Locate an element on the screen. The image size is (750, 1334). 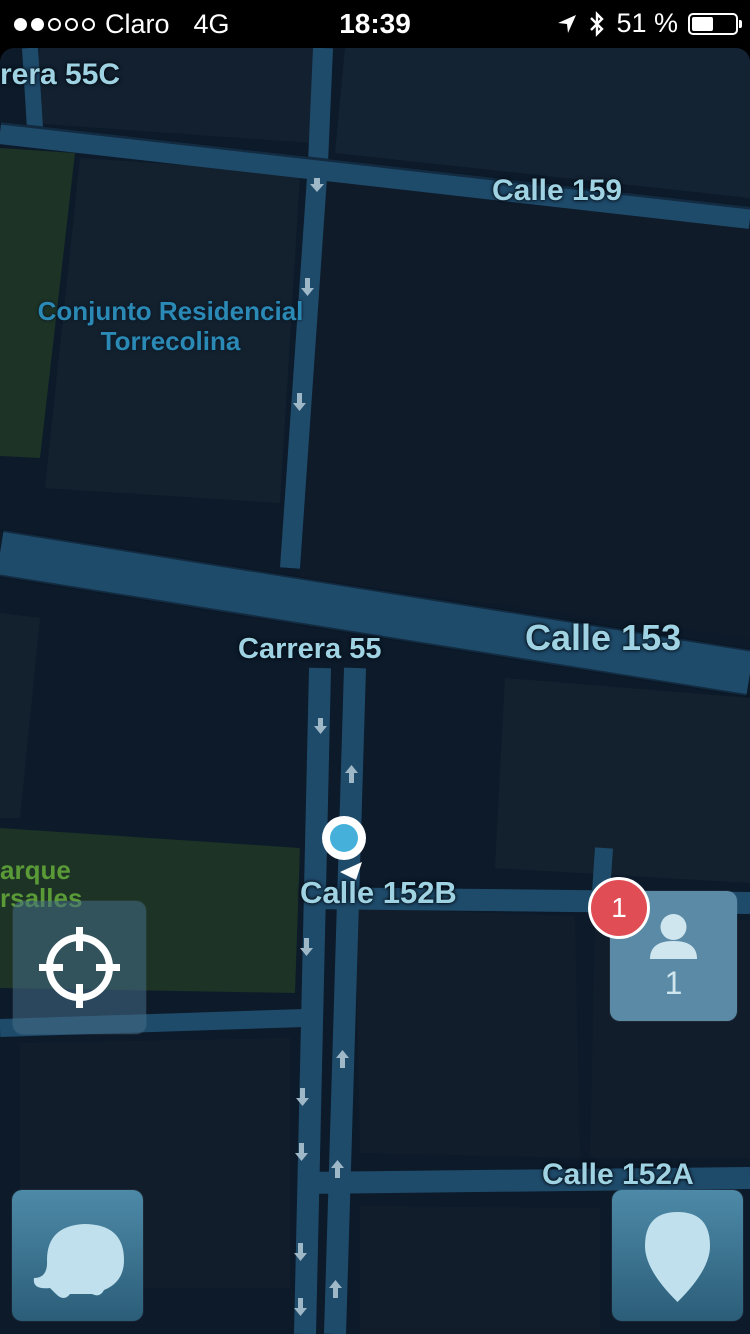
map-pin-icon is located at coordinates (677, 1257).